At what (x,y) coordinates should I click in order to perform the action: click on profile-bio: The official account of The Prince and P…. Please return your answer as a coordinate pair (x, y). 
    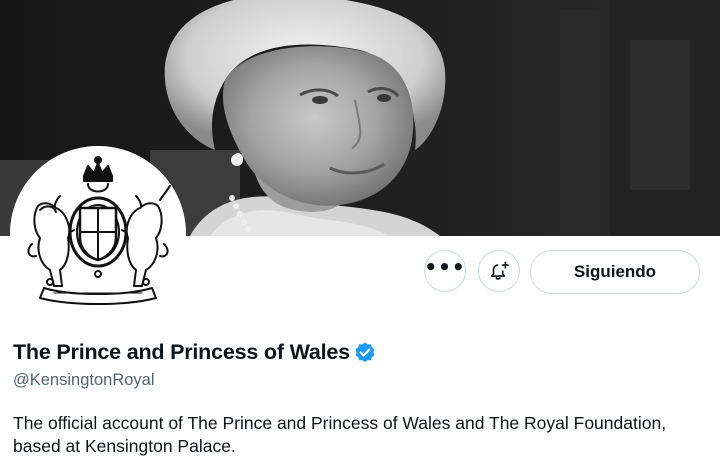
    Looking at the image, I should click on (340, 434).